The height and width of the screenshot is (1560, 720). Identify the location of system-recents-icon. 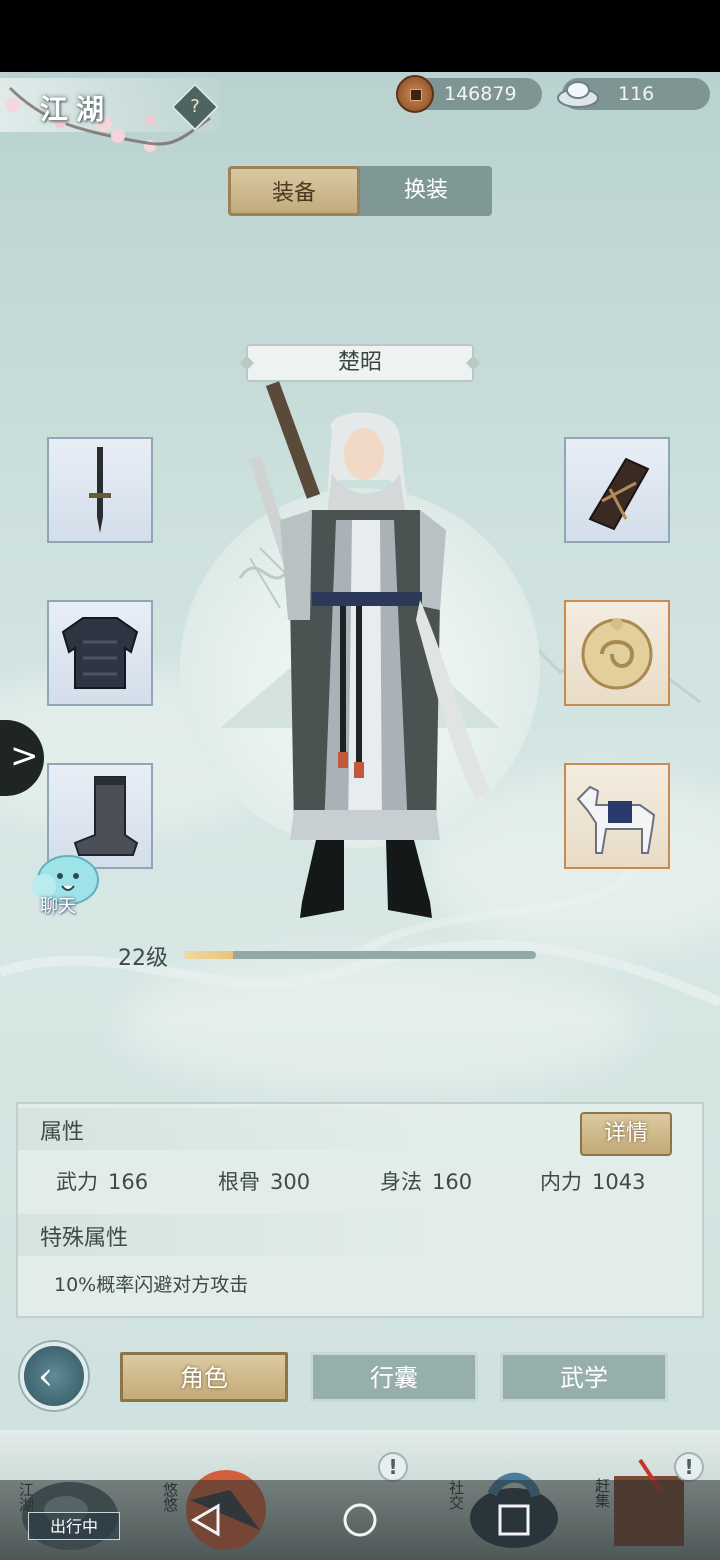
(514, 1520).